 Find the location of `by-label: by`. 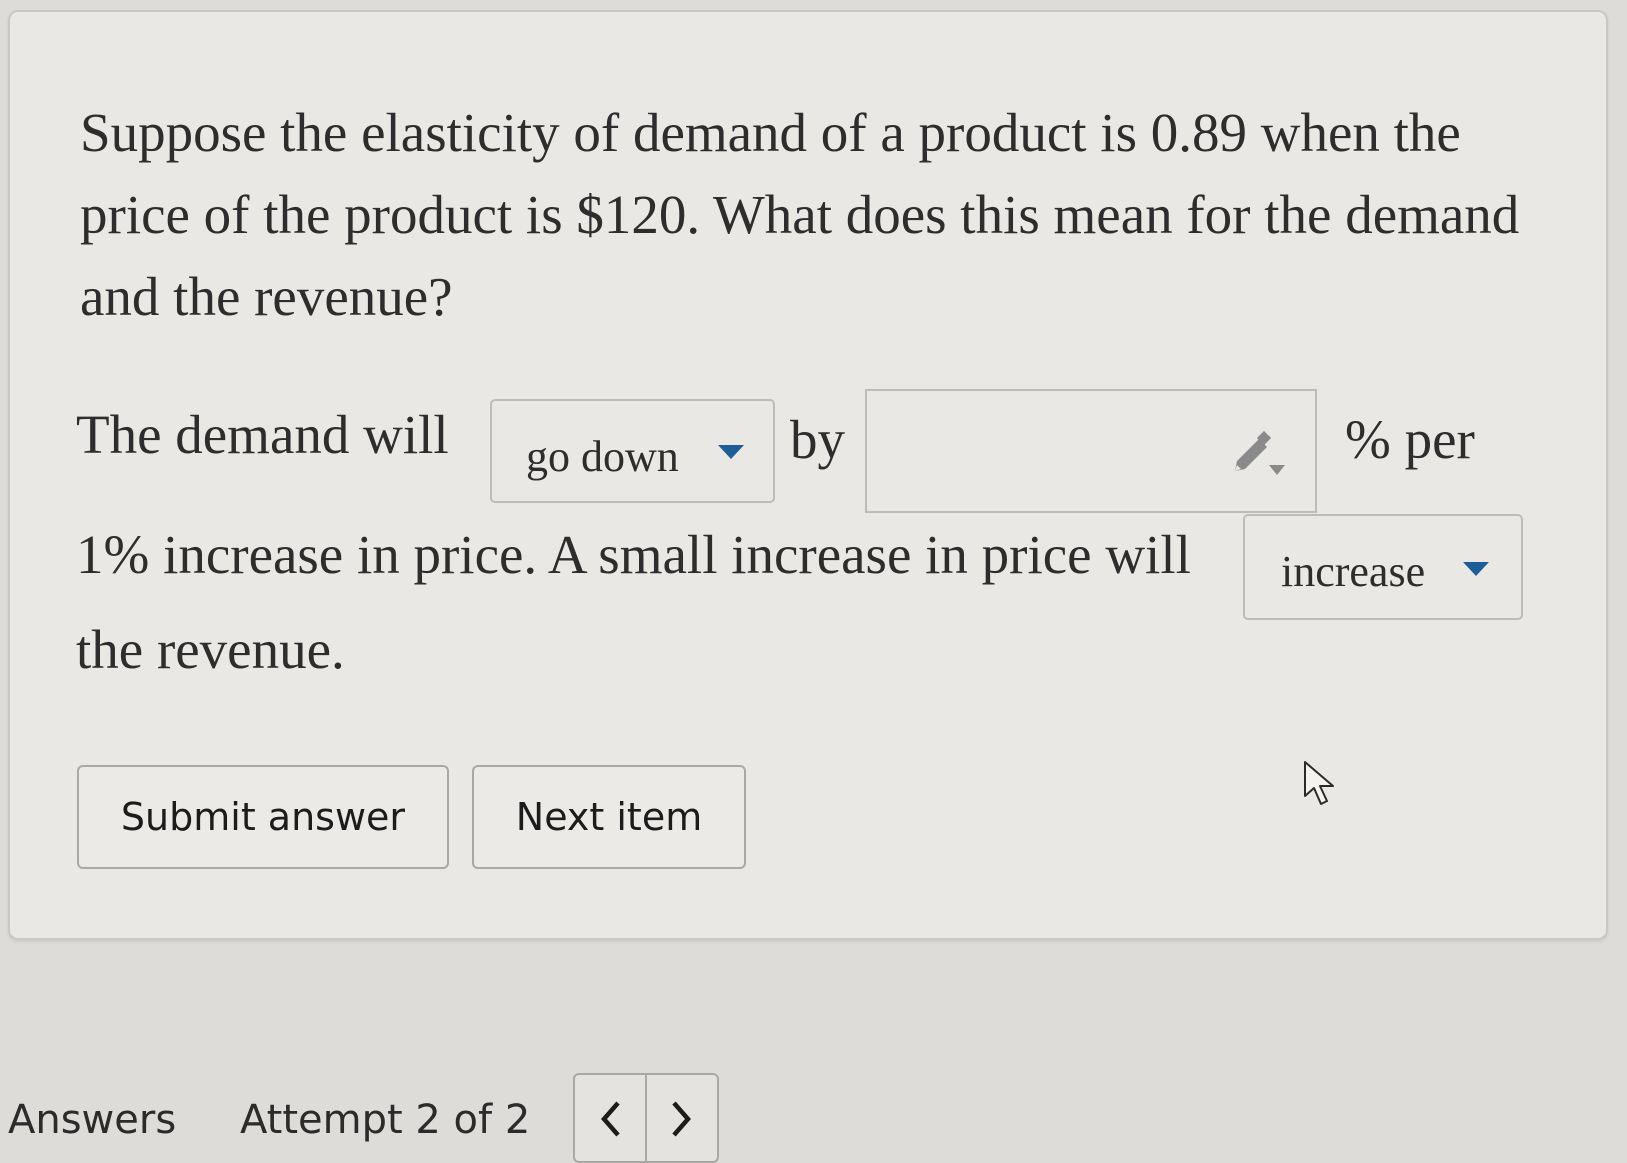

by-label: by is located at coordinates (817, 439).